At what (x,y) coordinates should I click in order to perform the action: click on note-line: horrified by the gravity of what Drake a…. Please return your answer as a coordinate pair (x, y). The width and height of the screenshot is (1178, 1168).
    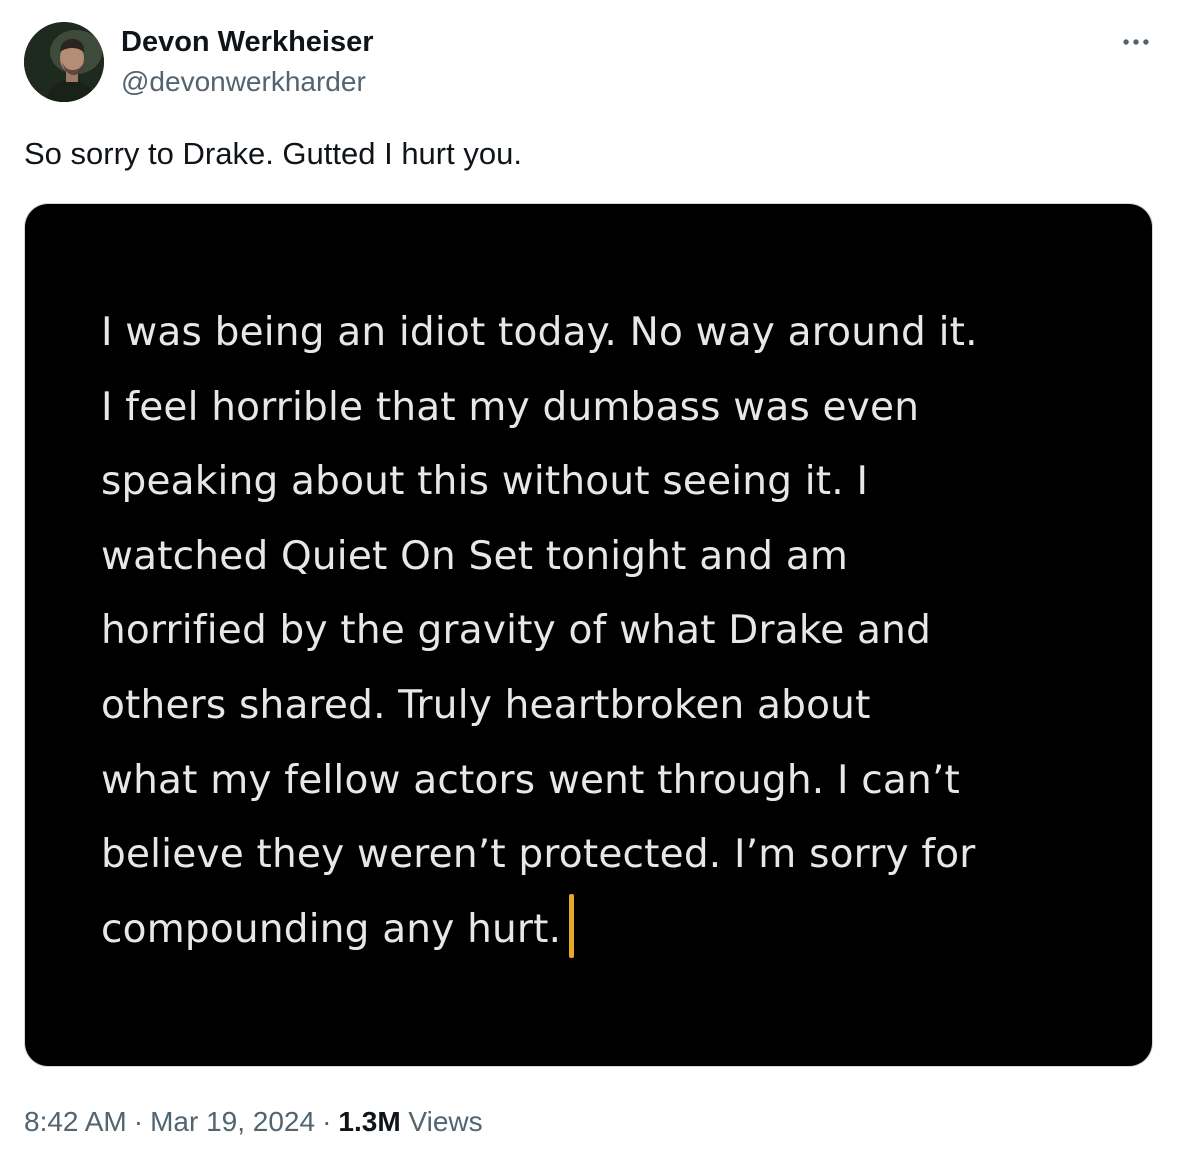
    Looking at the image, I should click on (516, 631).